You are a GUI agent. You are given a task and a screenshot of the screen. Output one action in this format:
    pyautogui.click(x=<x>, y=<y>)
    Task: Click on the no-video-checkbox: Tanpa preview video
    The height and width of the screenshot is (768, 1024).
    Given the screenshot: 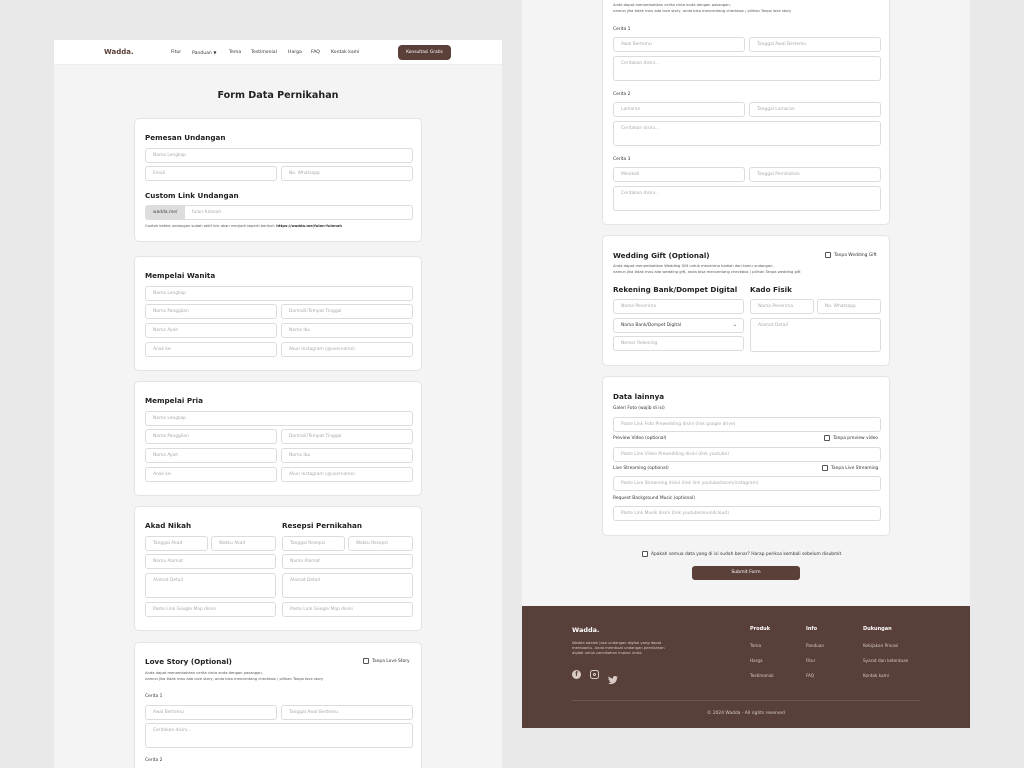 What is the action you would take?
    pyautogui.click(x=851, y=438)
    